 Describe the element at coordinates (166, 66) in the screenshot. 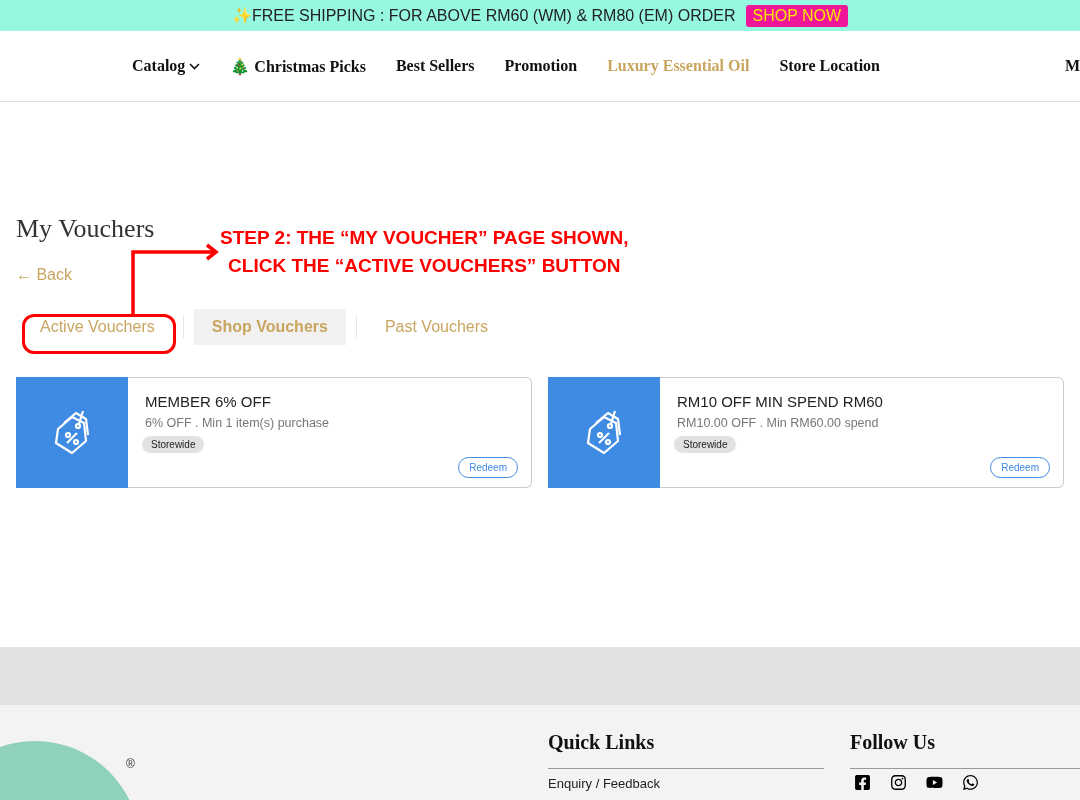

I see `nav-link: Catalog` at that location.